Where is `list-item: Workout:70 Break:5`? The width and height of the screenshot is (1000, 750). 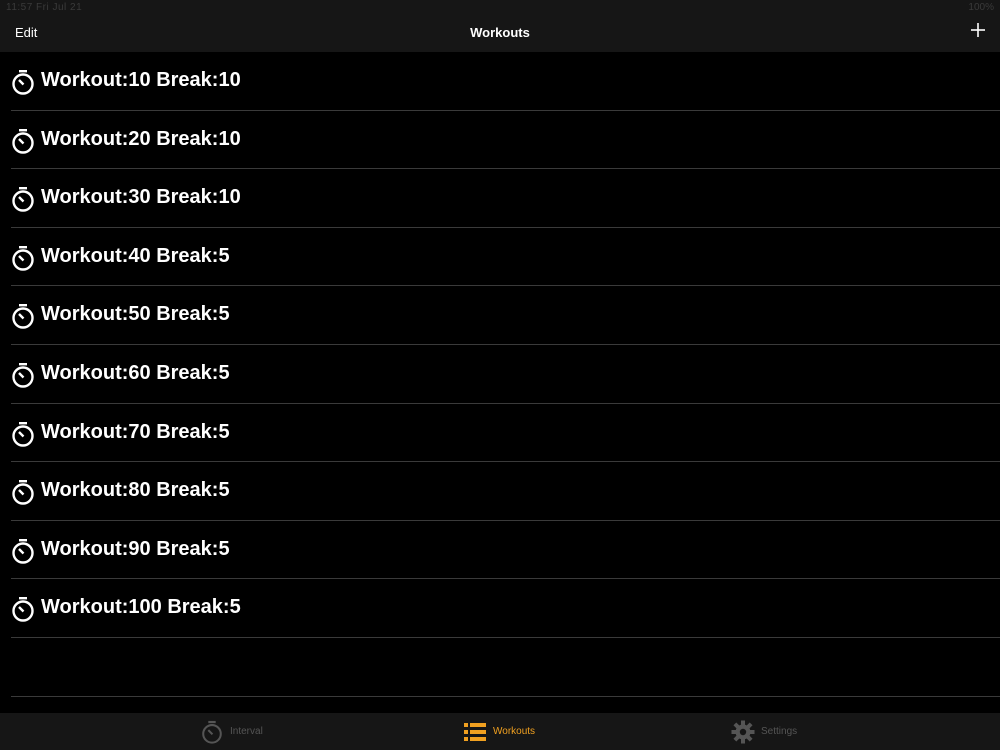
list-item: Workout:70 Break:5 is located at coordinates (505, 433).